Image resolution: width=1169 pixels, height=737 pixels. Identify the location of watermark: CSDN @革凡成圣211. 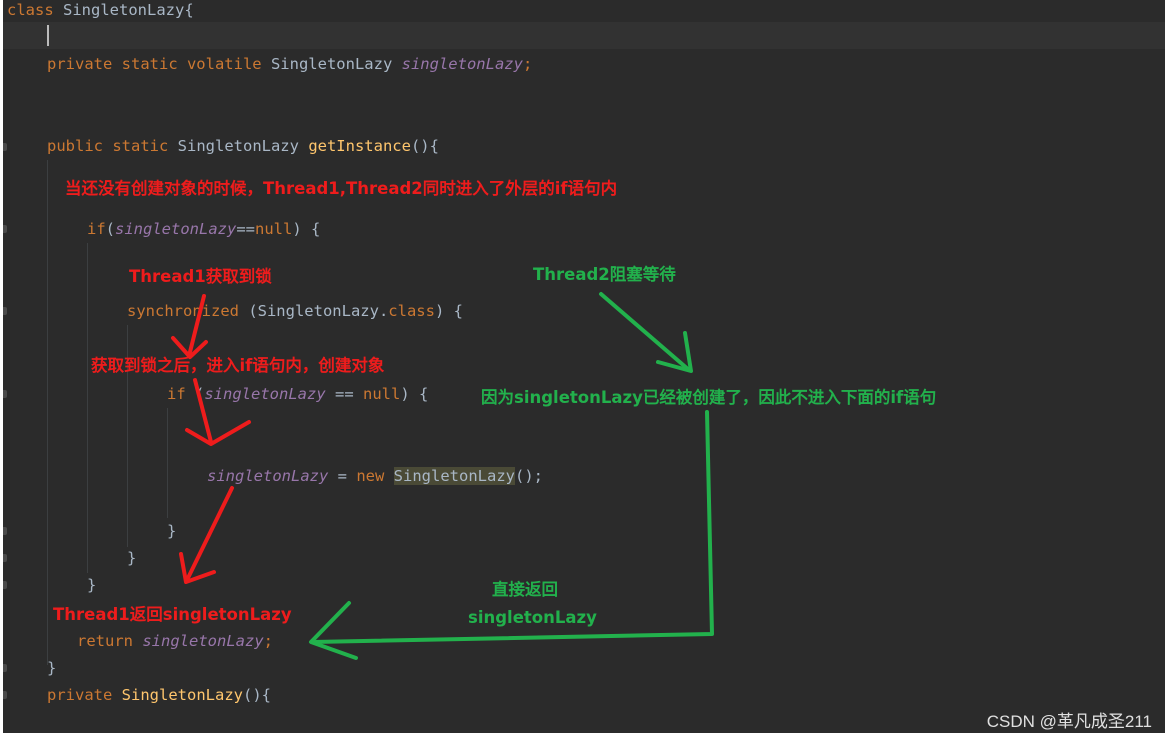
(1069, 721).